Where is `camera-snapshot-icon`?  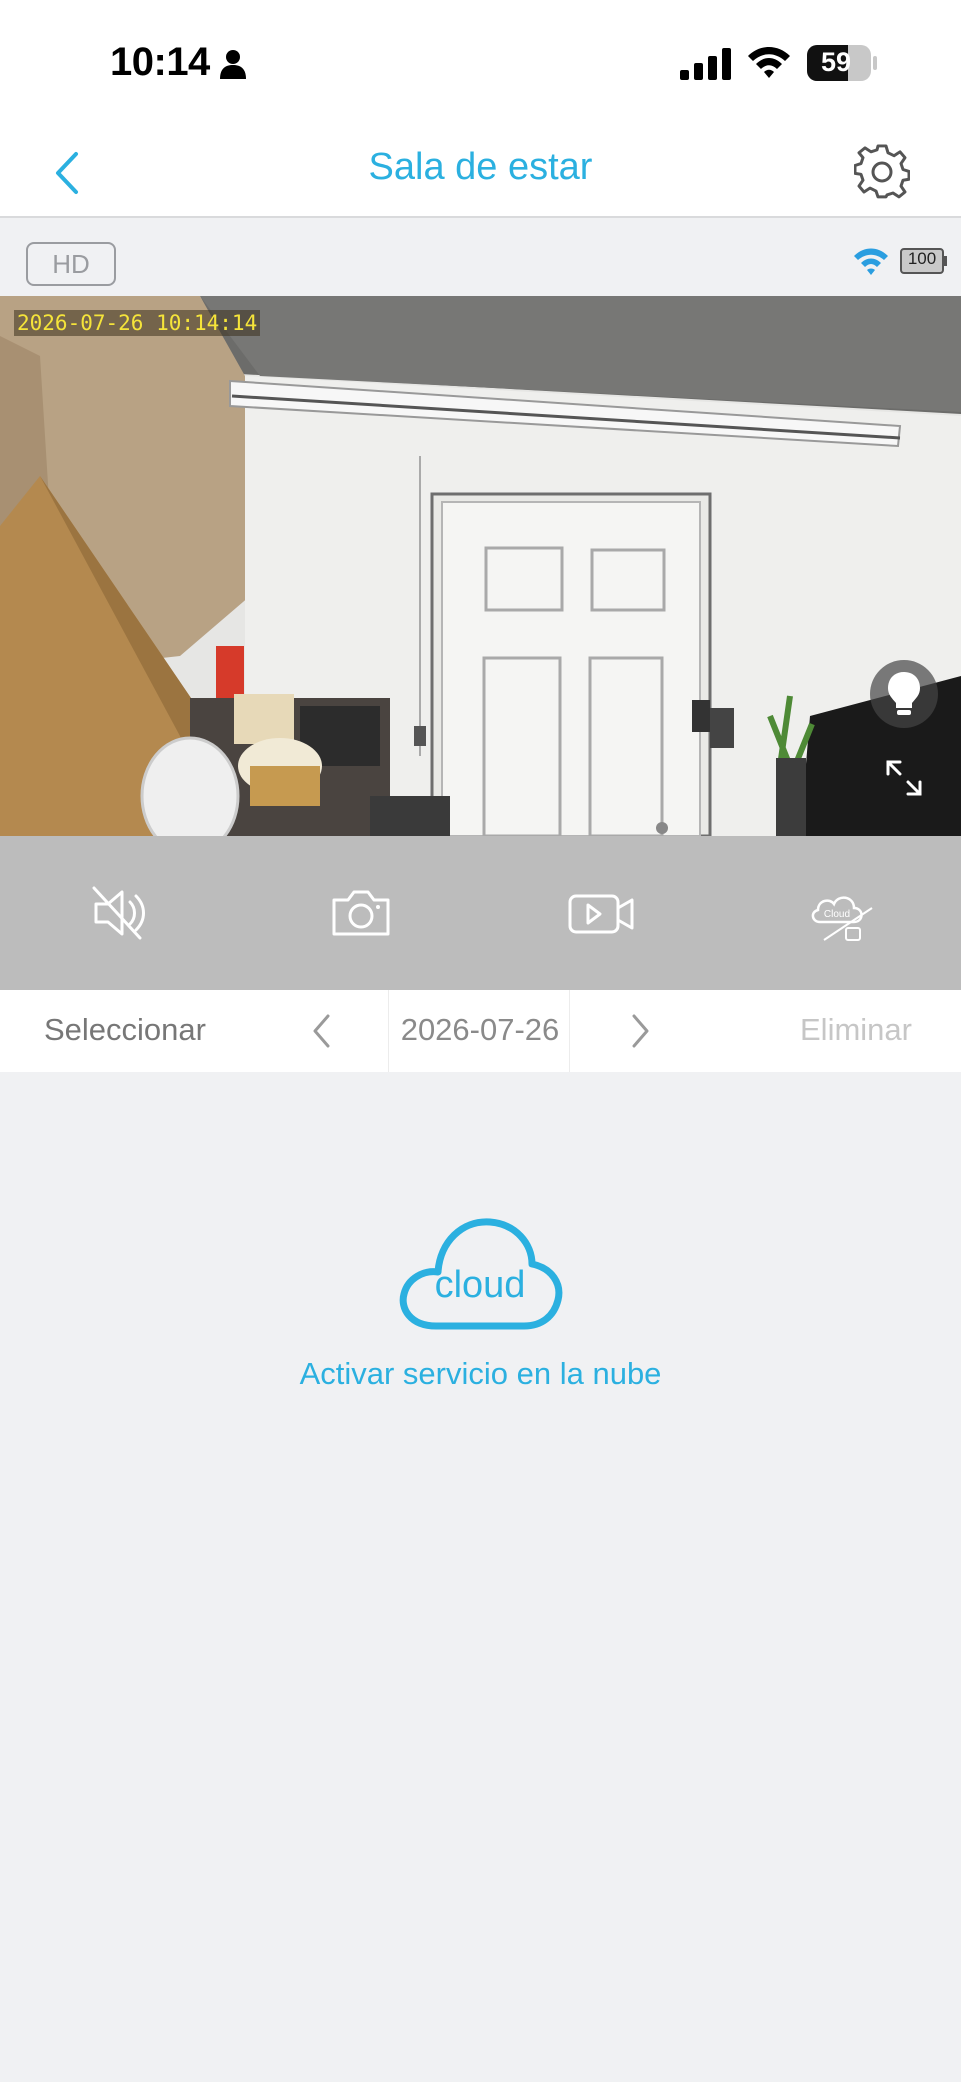 camera-snapshot-icon is located at coordinates (361, 913).